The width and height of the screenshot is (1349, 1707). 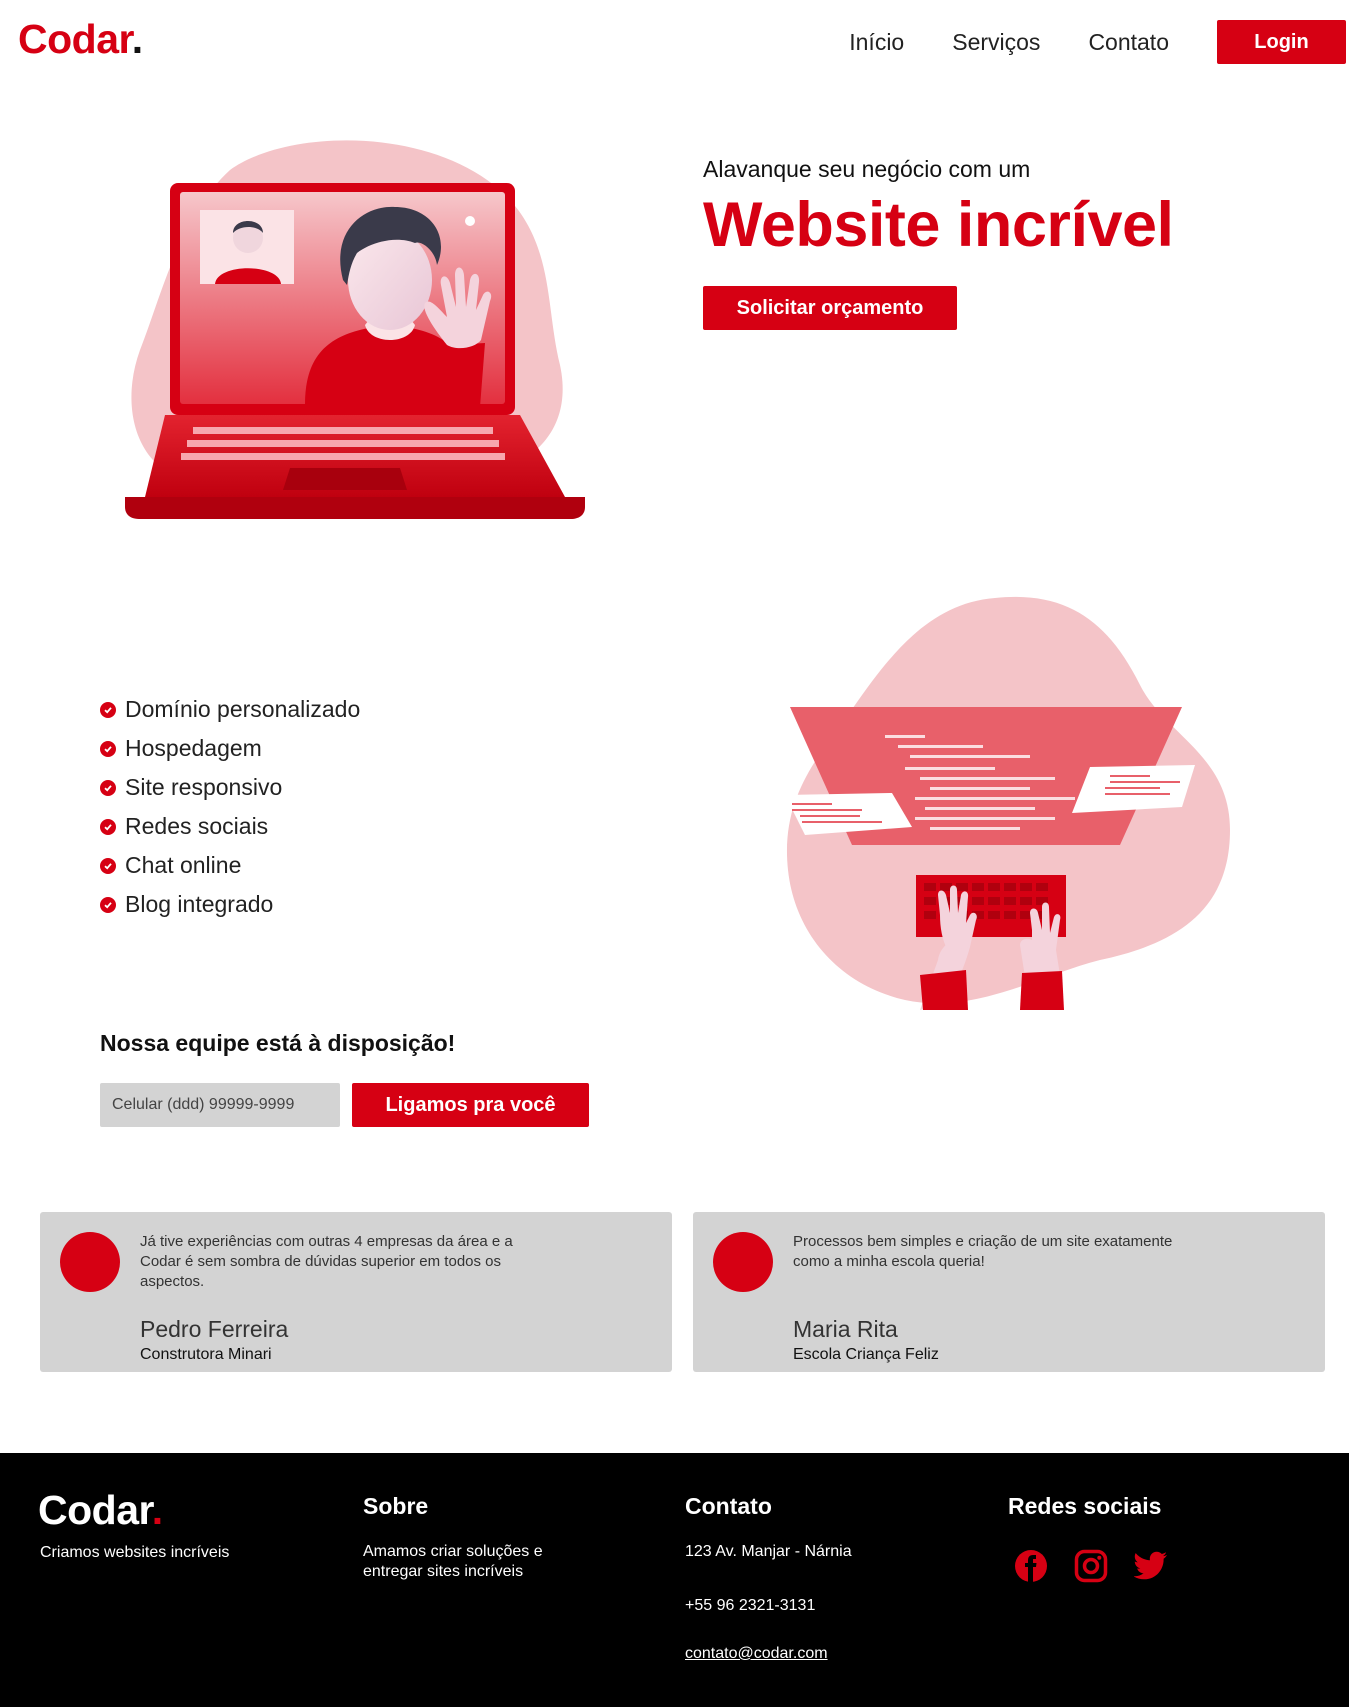 What do you see at coordinates (750, 1605) in the screenshot?
I see `footer-phone: +55 96 2321-3131` at bounding box center [750, 1605].